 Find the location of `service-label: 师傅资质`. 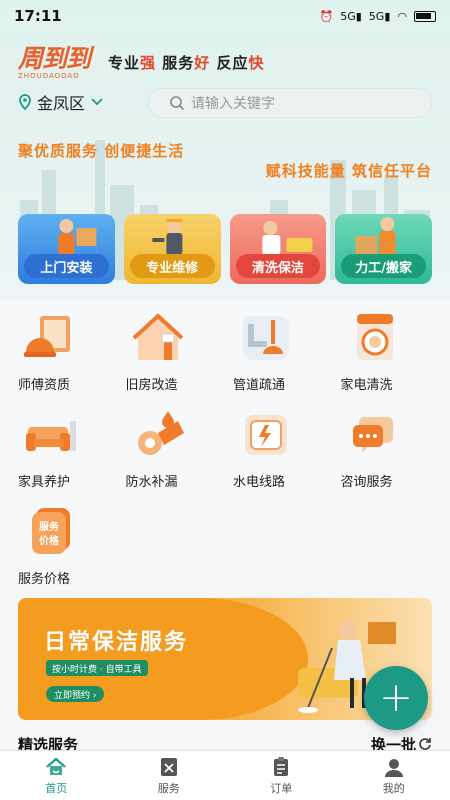

service-label: 师傅资质 is located at coordinates (44, 385).